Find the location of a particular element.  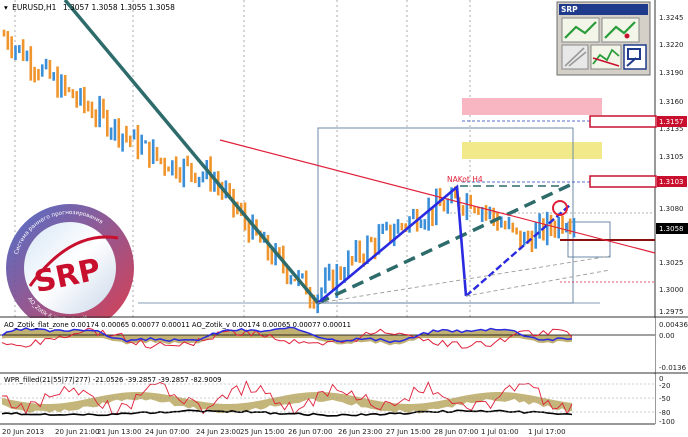

time-tick-label: 28 Jun 07:00 is located at coordinates (456, 432).